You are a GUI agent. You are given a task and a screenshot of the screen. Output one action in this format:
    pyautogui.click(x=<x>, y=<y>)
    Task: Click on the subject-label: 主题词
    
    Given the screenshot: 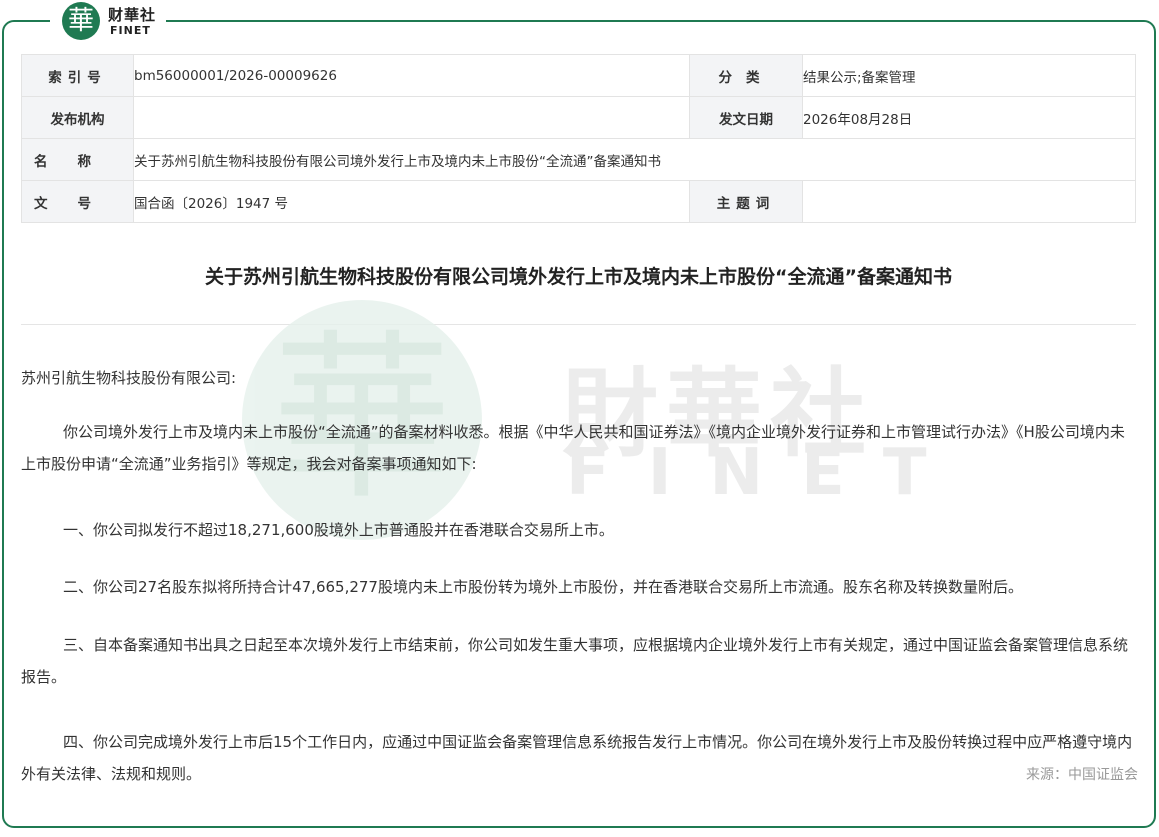 What is the action you would take?
    pyautogui.click(x=746, y=201)
    